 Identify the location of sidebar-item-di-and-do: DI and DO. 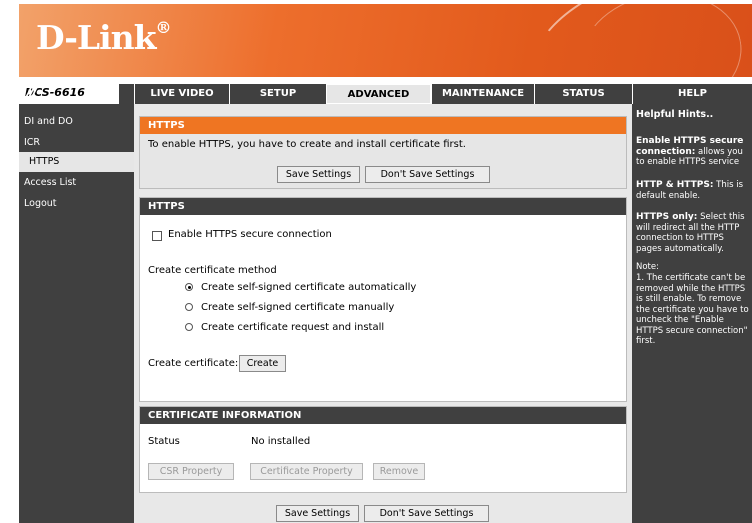
(76, 122).